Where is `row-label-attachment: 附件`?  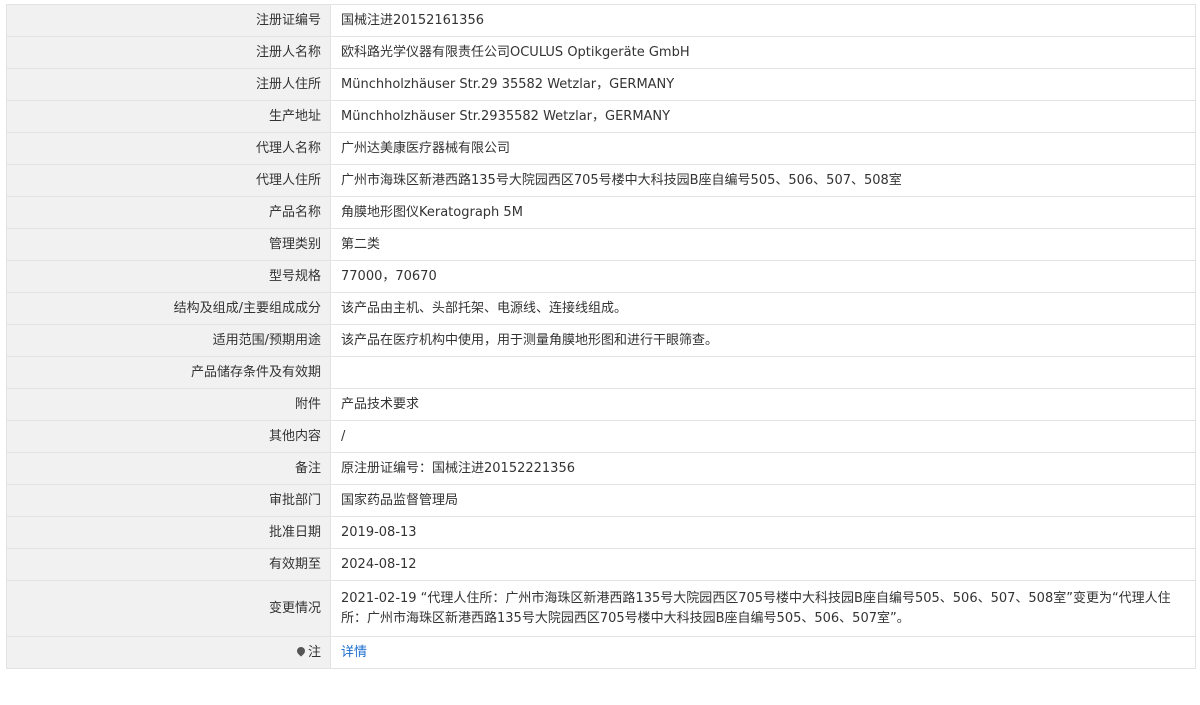 row-label-attachment: 附件 is located at coordinates (168, 404).